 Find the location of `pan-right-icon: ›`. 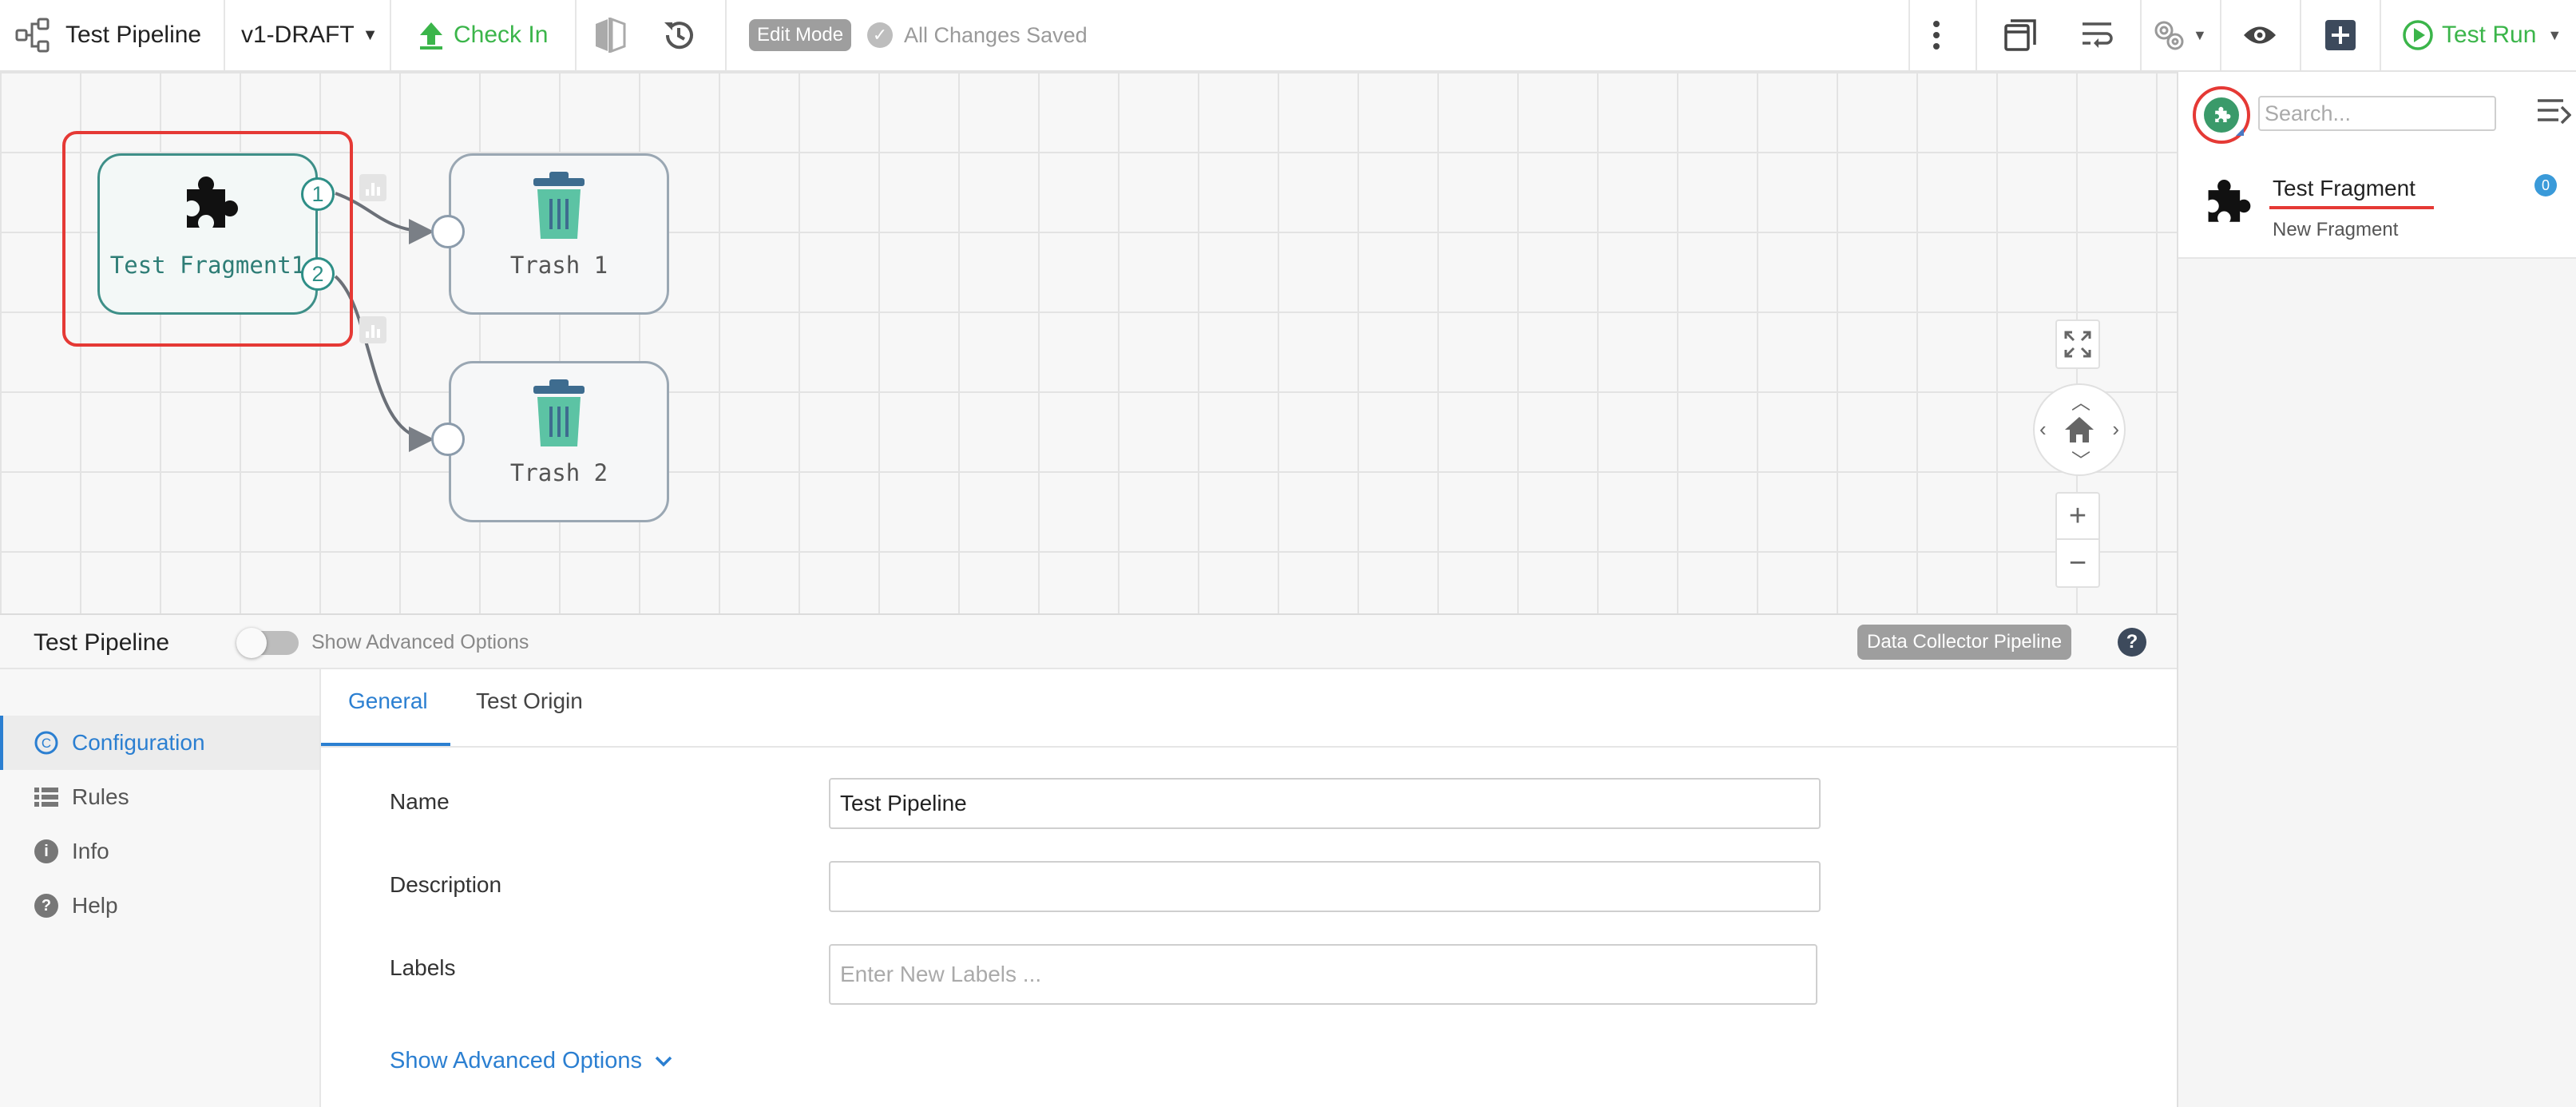

pan-right-icon: › is located at coordinates (2115, 429).